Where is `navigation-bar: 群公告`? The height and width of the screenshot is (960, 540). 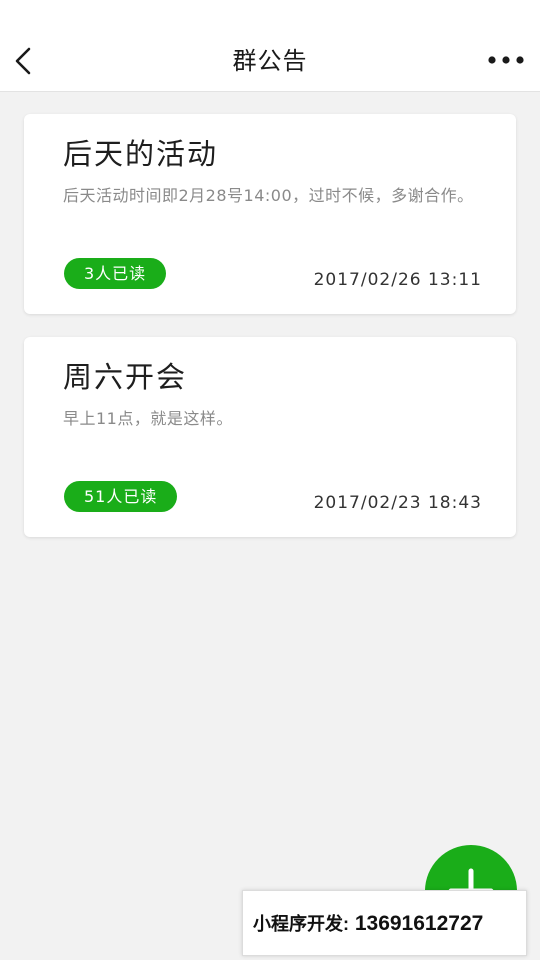 navigation-bar: 群公告 is located at coordinates (270, 46).